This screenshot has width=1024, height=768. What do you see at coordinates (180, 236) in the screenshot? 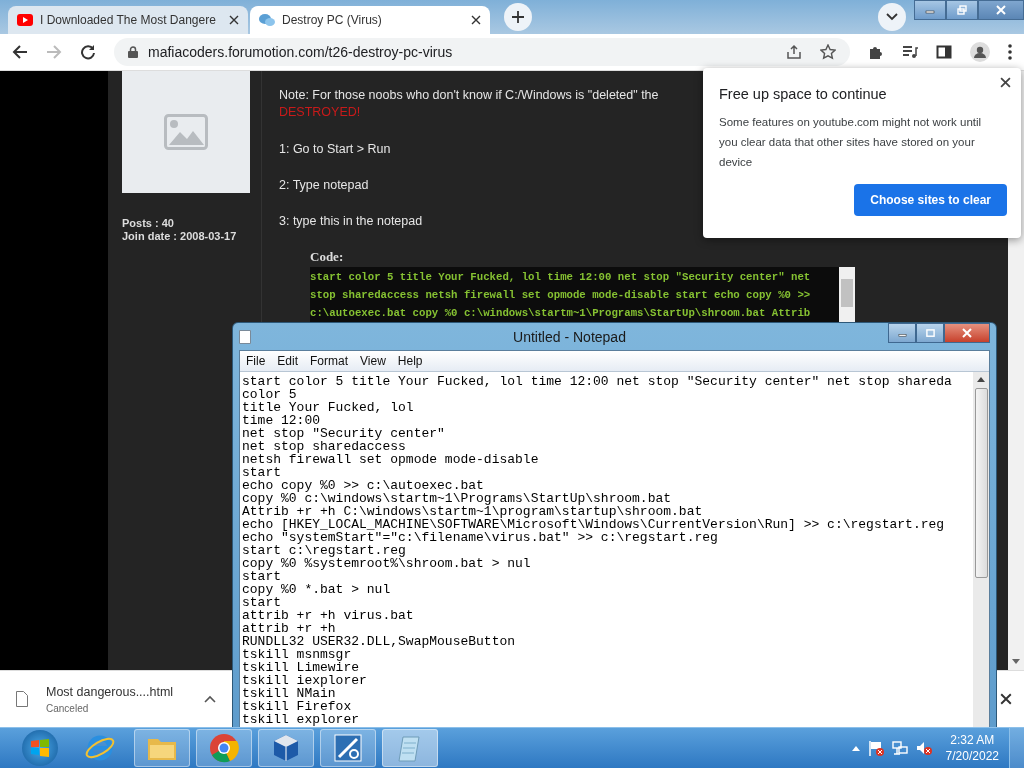
I see `join-date: Join date : 2008-03-17` at bounding box center [180, 236].